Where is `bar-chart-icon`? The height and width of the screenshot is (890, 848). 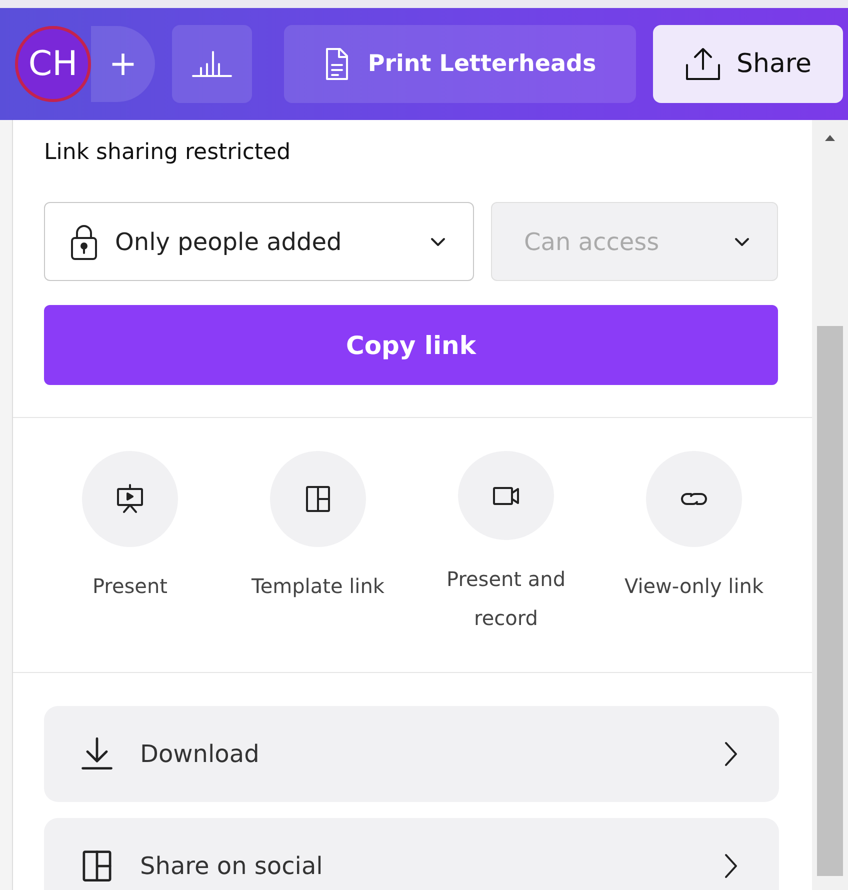
bar-chart-icon is located at coordinates (212, 64).